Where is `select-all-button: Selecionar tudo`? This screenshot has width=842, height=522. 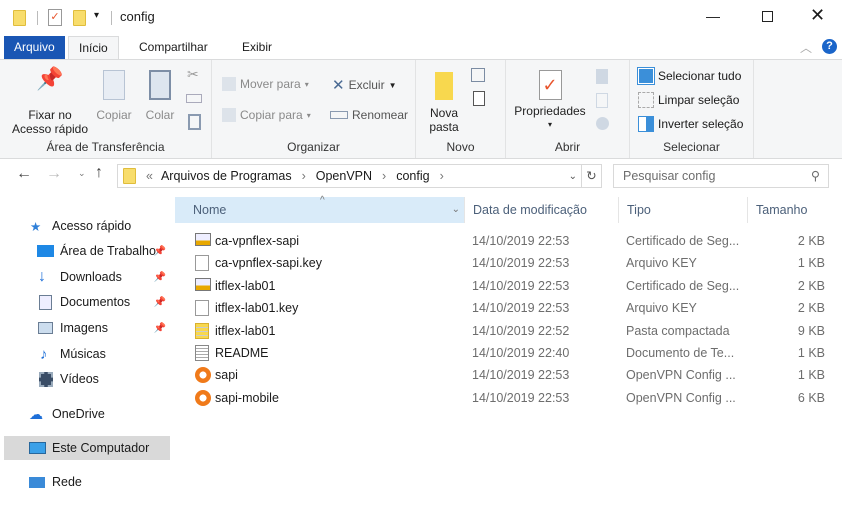
select-all-button: Selecionar tudo is located at coordinates (689, 76).